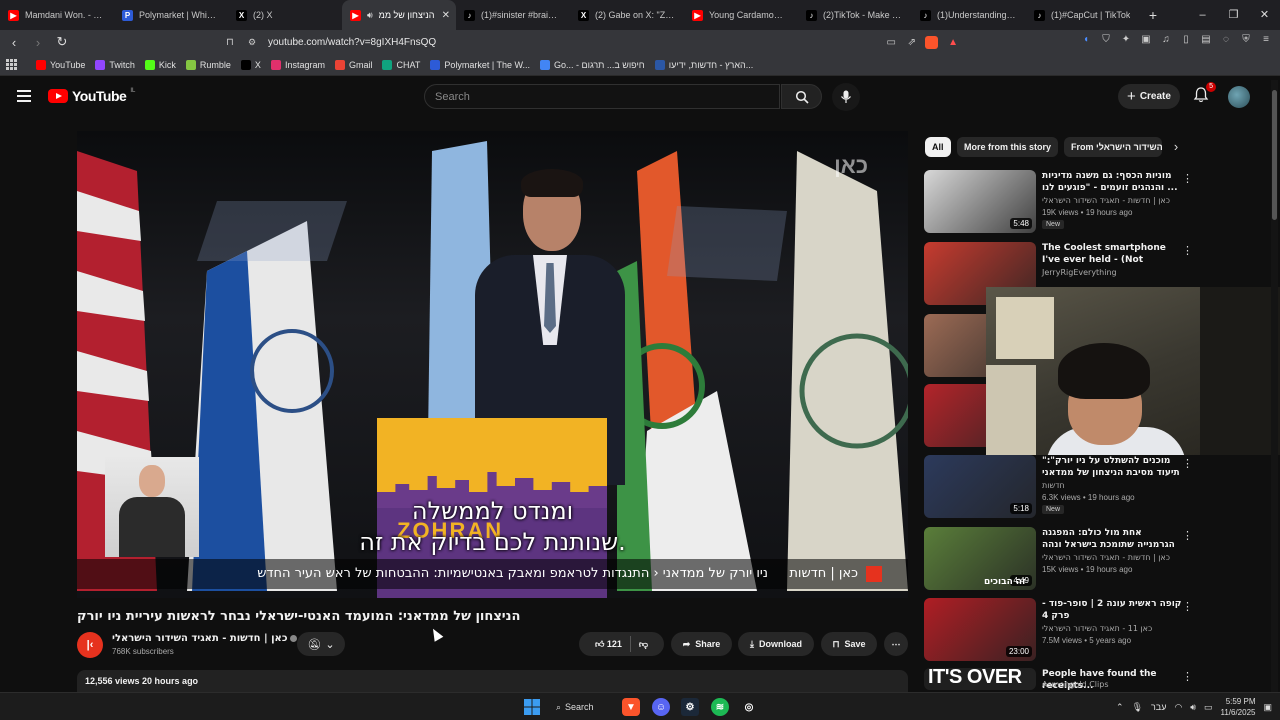 Image resolution: width=1280 pixels, height=720 pixels. Describe the element at coordinates (1112, 610) in the screenshot. I see `recommendation-title: קופה ראשית עונה 2 | סופר-פוד - פרק 4` at that location.